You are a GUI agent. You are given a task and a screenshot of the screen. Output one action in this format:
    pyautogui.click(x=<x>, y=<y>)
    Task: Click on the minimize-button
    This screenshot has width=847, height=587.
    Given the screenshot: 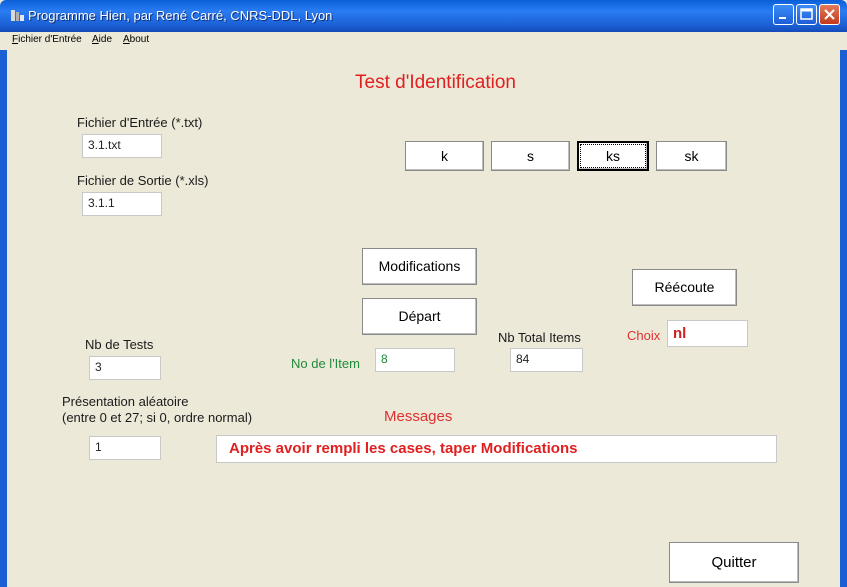 What is the action you would take?
    pyautogui.click(x=783, y=14)
    